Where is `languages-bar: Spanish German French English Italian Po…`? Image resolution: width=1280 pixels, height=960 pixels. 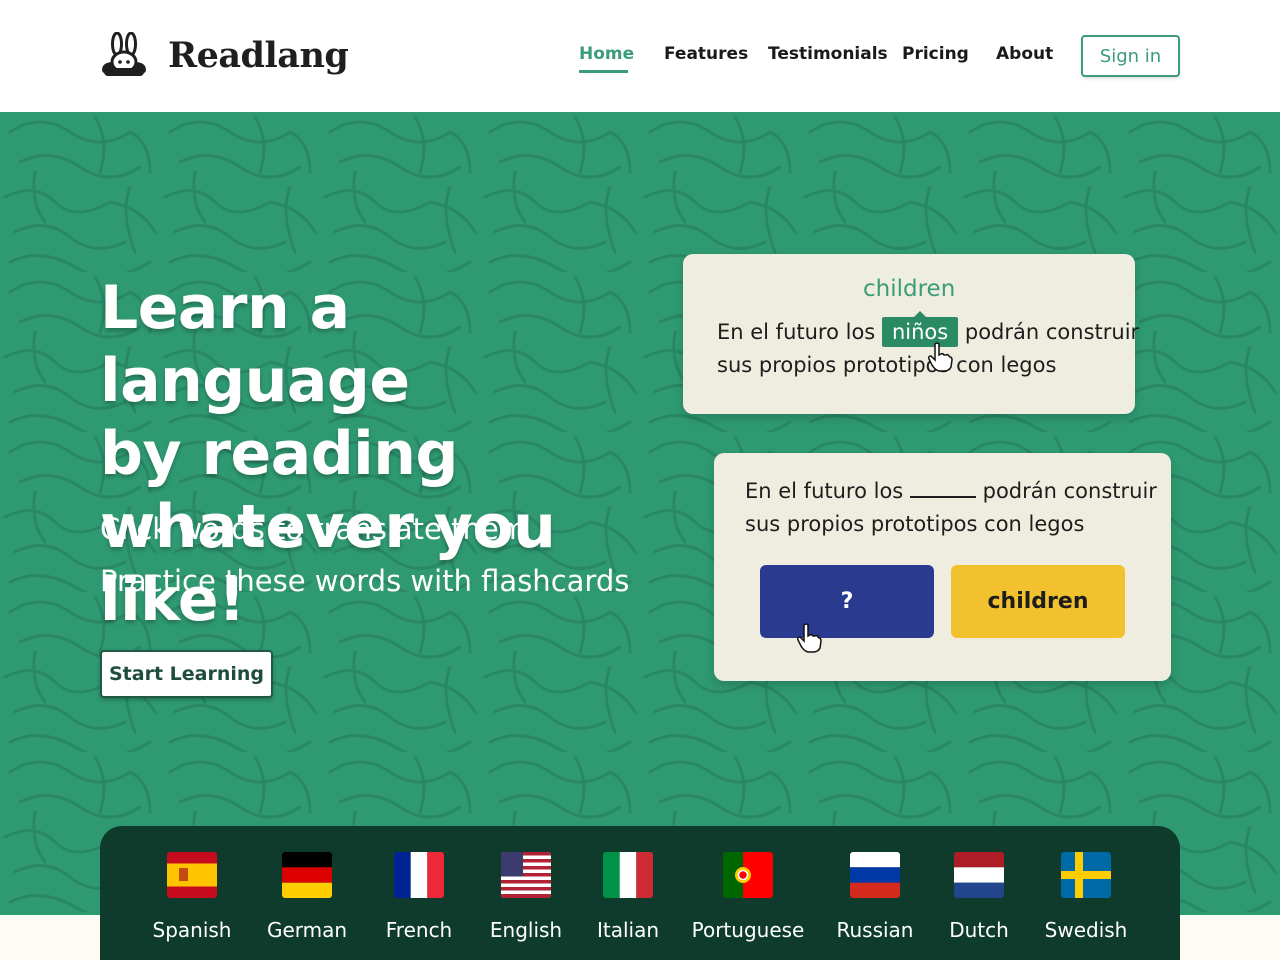 languages-bar: Spanish German French English Italian Po… is located at coordinates (640, 893).